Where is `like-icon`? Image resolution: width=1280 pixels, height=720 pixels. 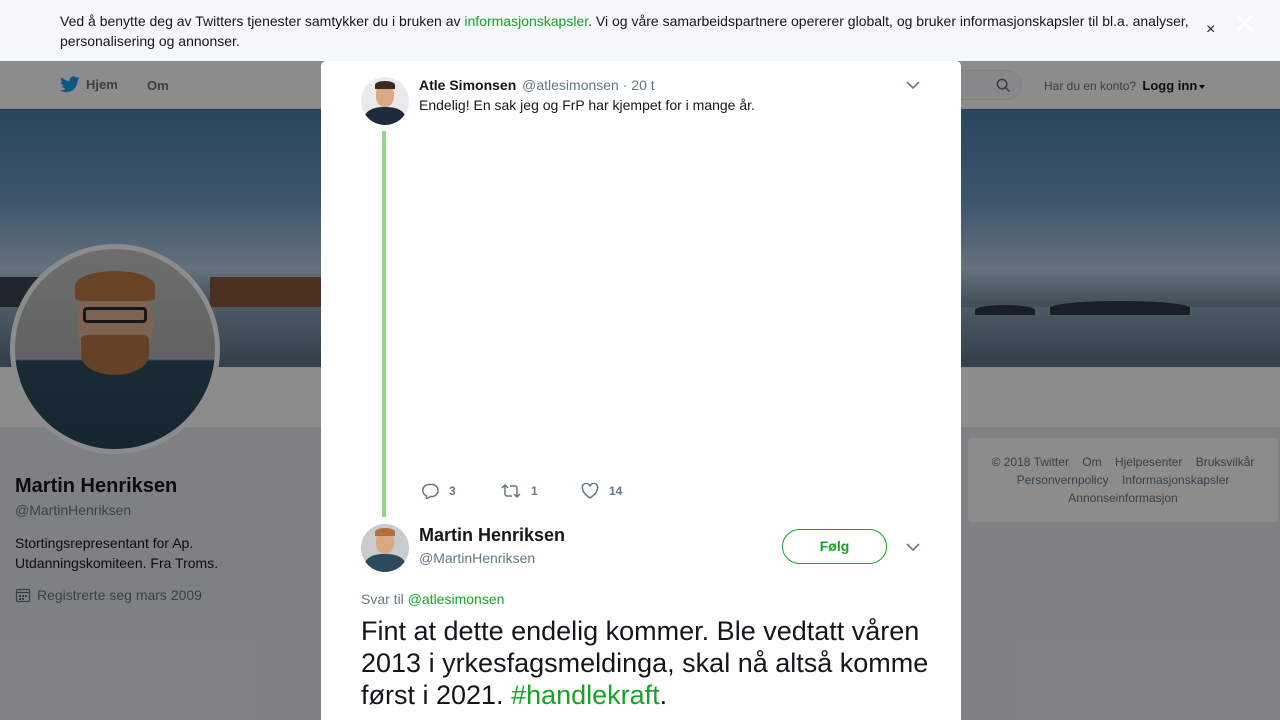
like-icon is located at coordinates (590, 491).